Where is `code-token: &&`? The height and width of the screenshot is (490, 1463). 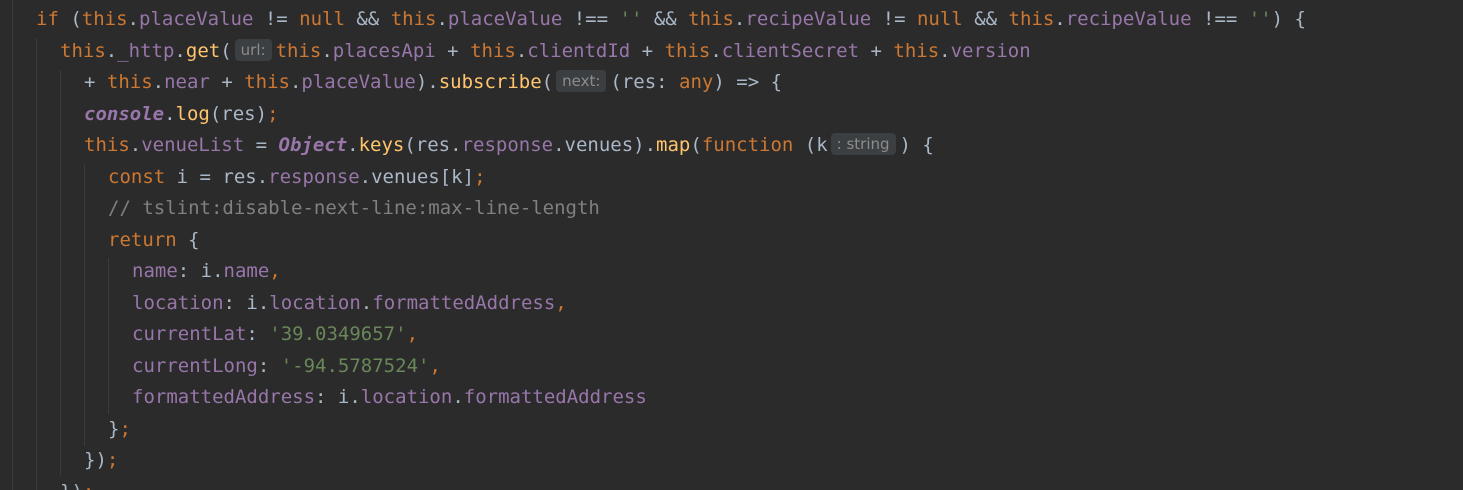
code-token: && is located at coordinates (665, 19).